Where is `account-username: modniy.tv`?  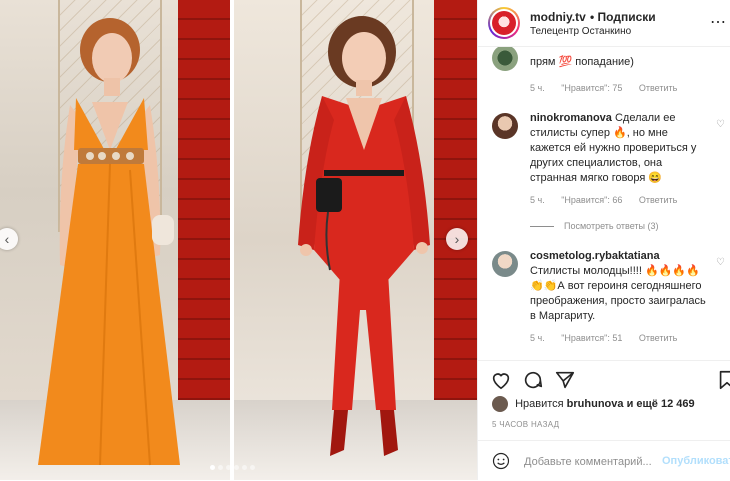
account-username: modniy.tv is located at coordinates (558, 17).